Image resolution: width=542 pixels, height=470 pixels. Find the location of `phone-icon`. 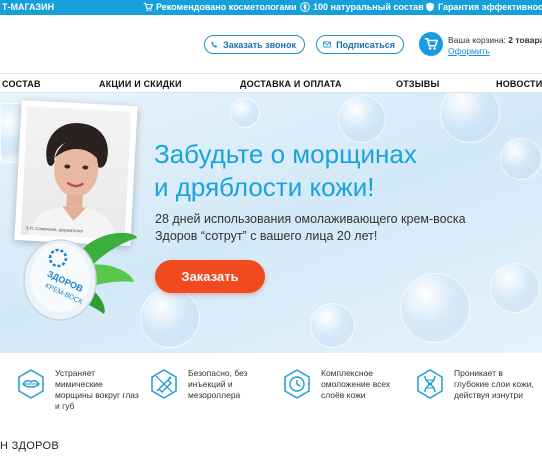

phone-icon is located at coordinates (214, 44).